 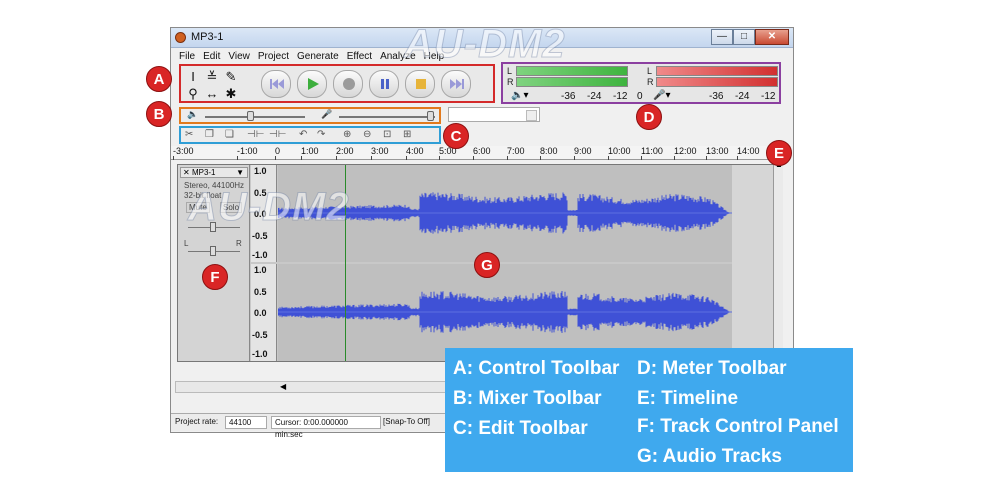 I want to click on envelope-tool-icon: ≚, so click(x=212, y=76).